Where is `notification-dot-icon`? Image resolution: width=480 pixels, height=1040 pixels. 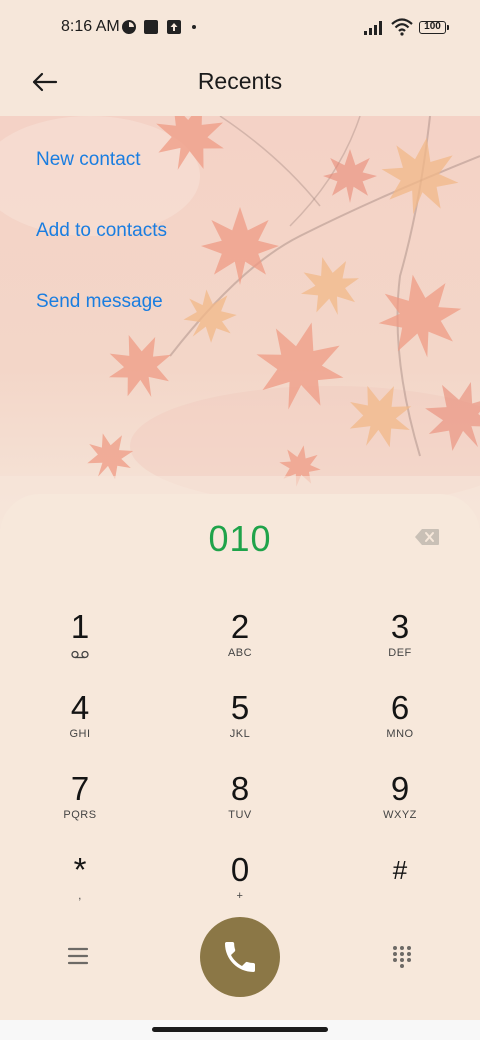
notification-dot-icon is located at coordinates (194, 27).